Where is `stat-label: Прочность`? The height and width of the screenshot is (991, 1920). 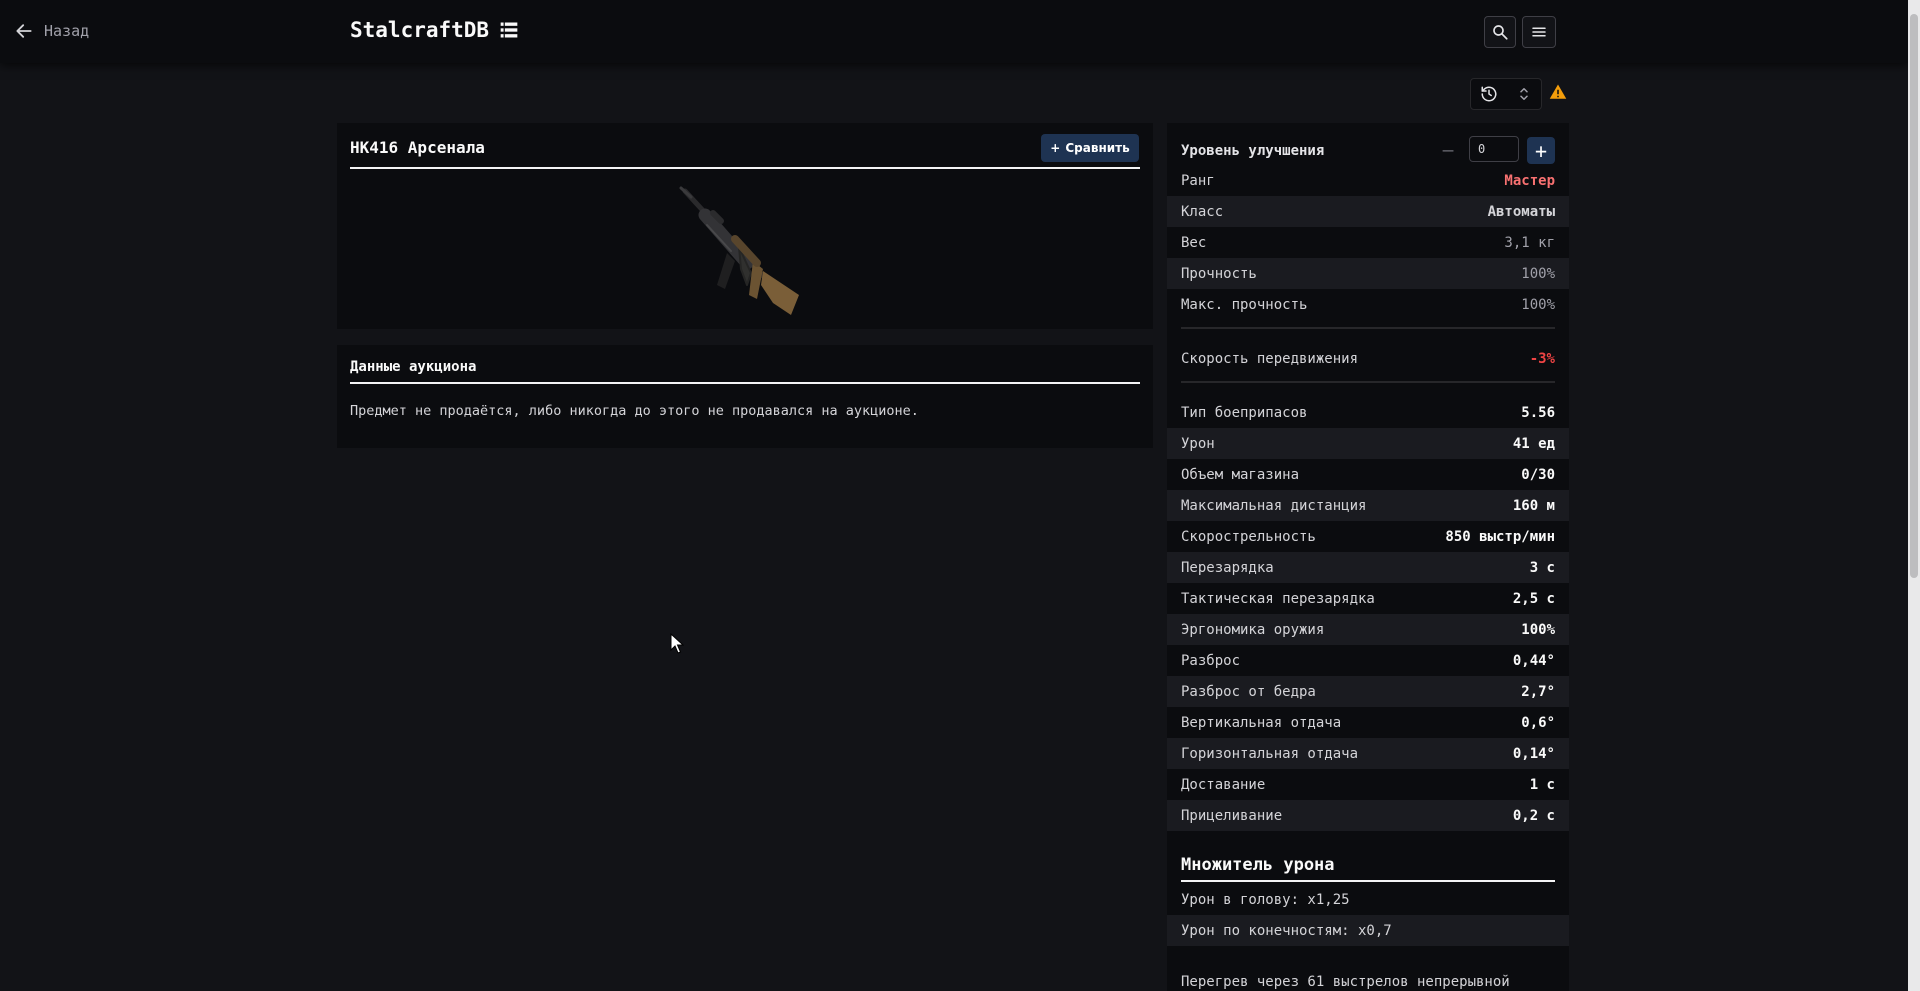 stat-label: Прочность is located at coordinates (1219, 273).